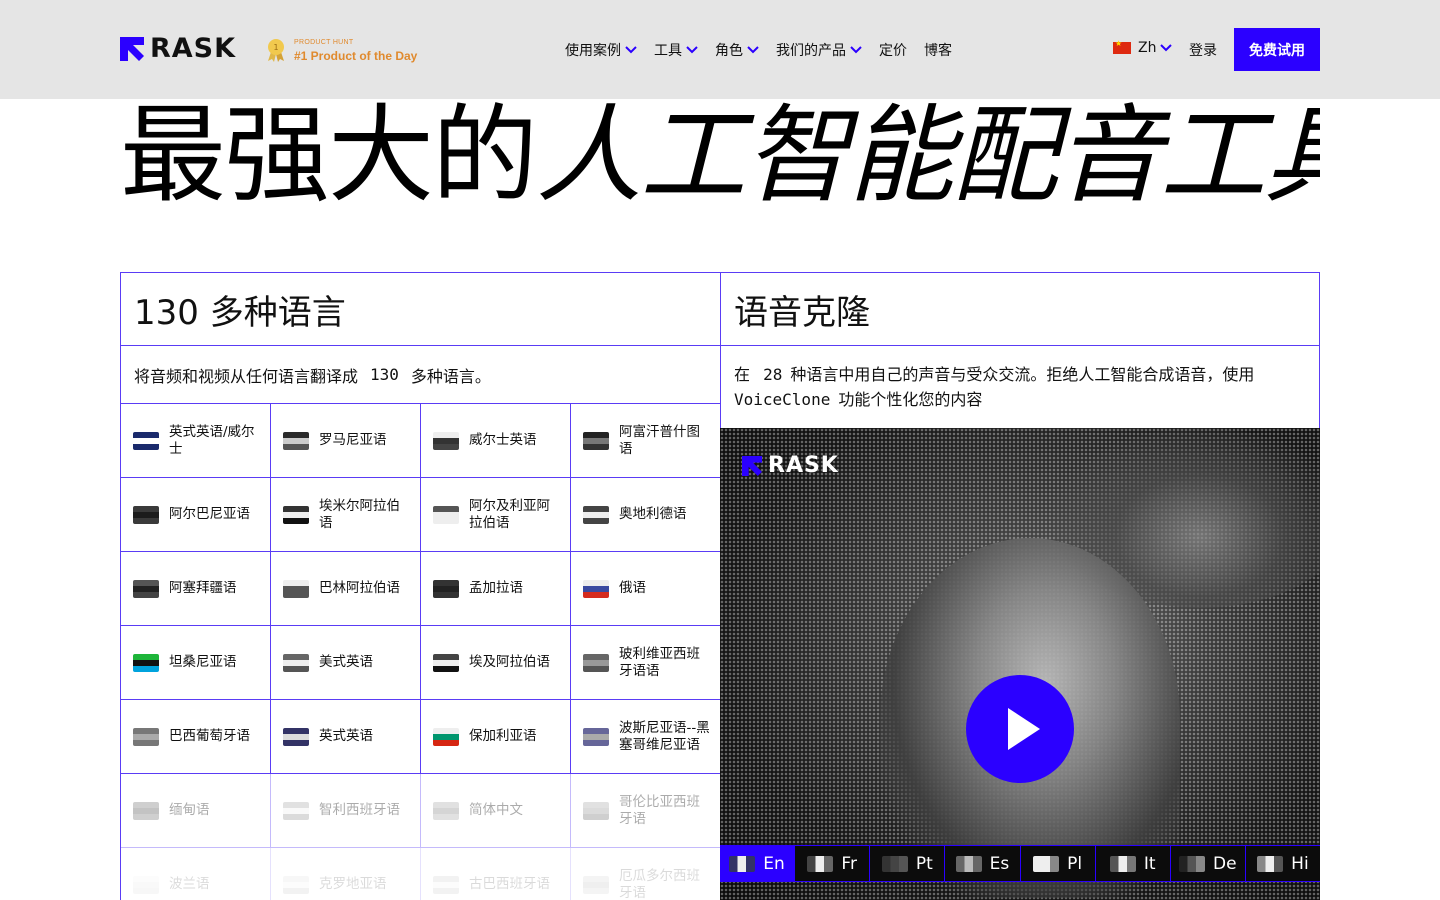  I want to click on language-item: 英式英语, so click(346, 737).